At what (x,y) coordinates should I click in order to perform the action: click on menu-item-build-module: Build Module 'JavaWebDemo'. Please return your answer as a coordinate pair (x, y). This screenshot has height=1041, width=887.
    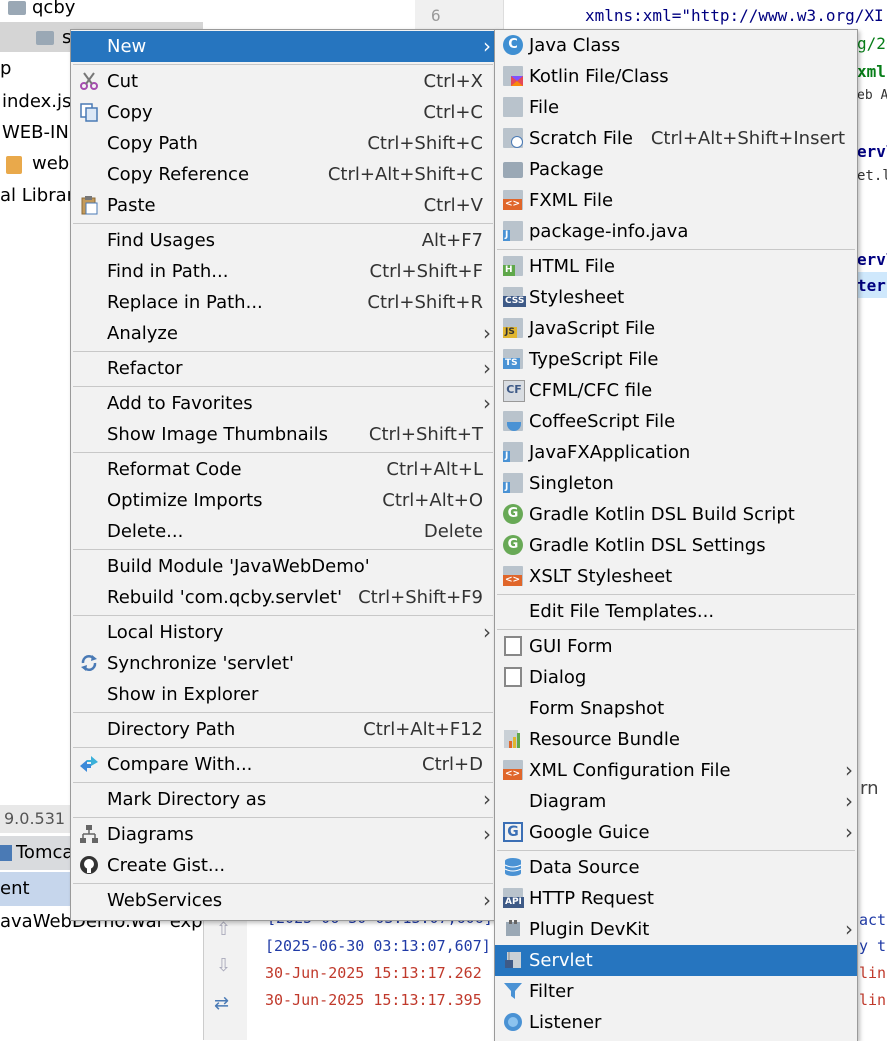
    Looking at the image, I should click on (283, 566).